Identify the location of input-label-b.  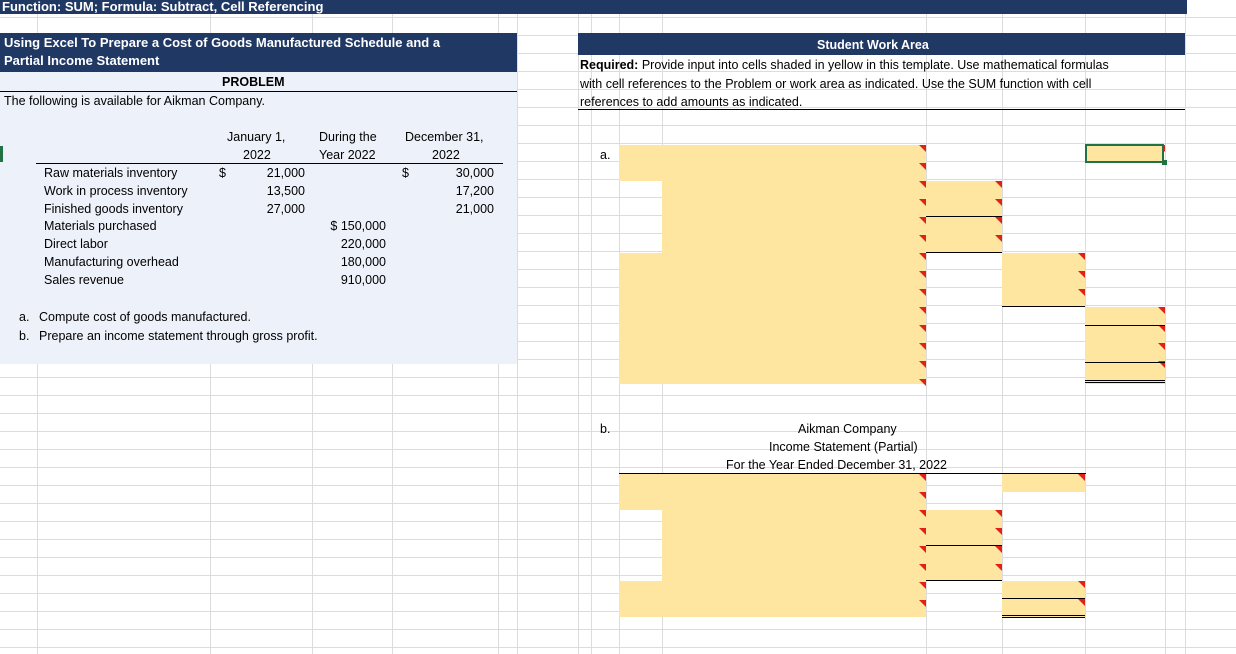
(772, 492).